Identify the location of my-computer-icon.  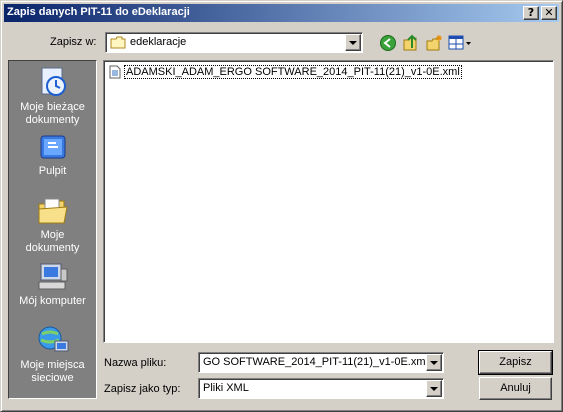
(52, 276).